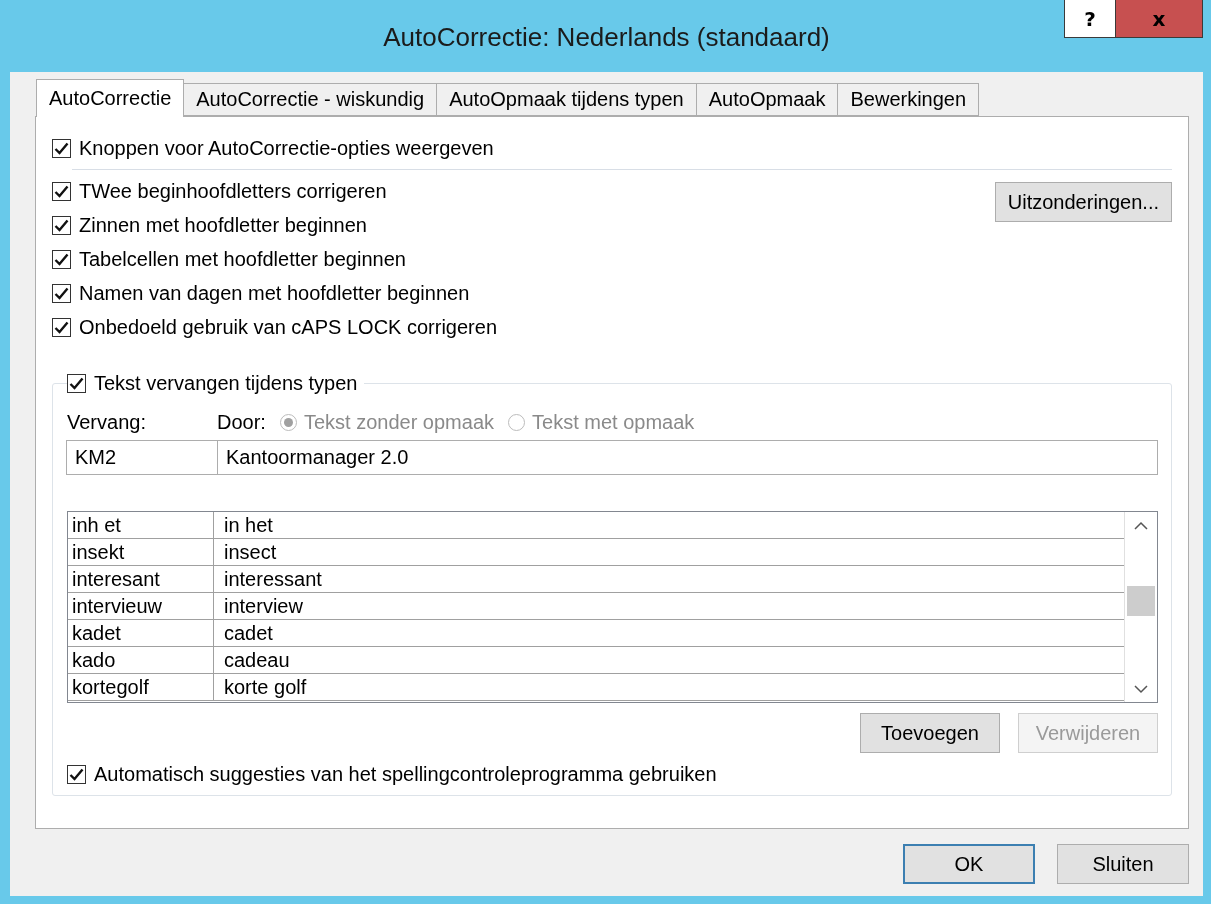 The height and width of the screenshot is (904, 1211). I want to click on dialog-button: OK, so click(969, 864).